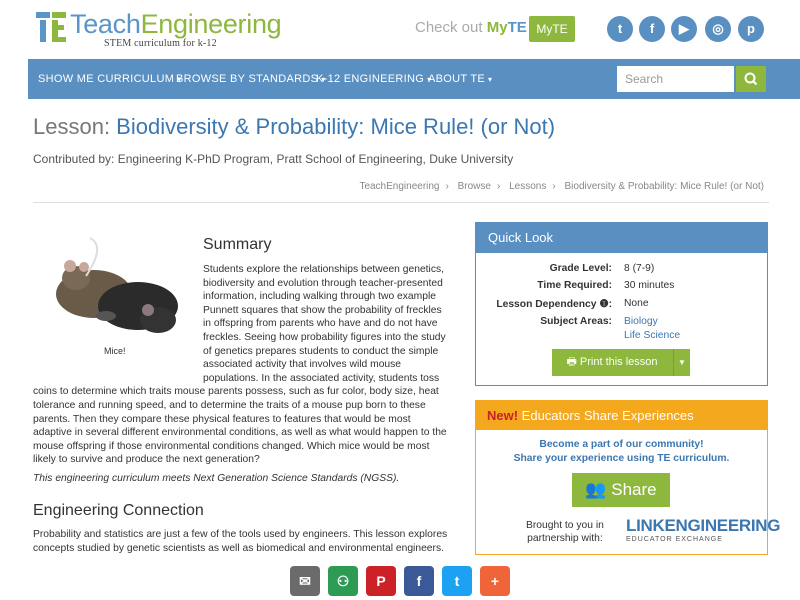  Describe the element at coordinates (603, 304) in the screenshot. I see `info-icon: ❶` at that location.